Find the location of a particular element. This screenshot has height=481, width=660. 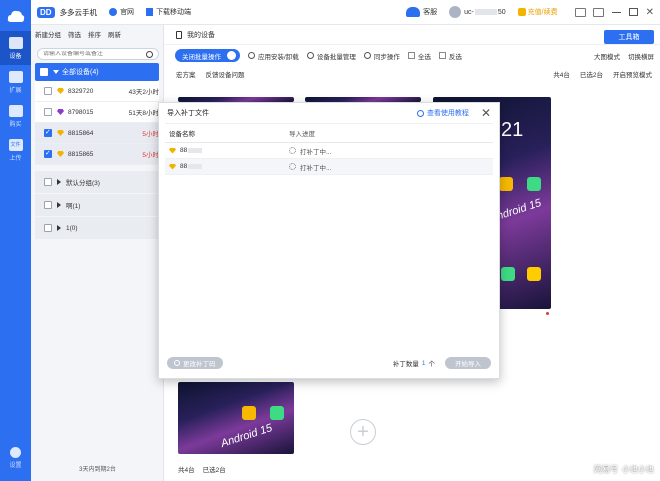

search-icon is located at coordinates (149, 54).